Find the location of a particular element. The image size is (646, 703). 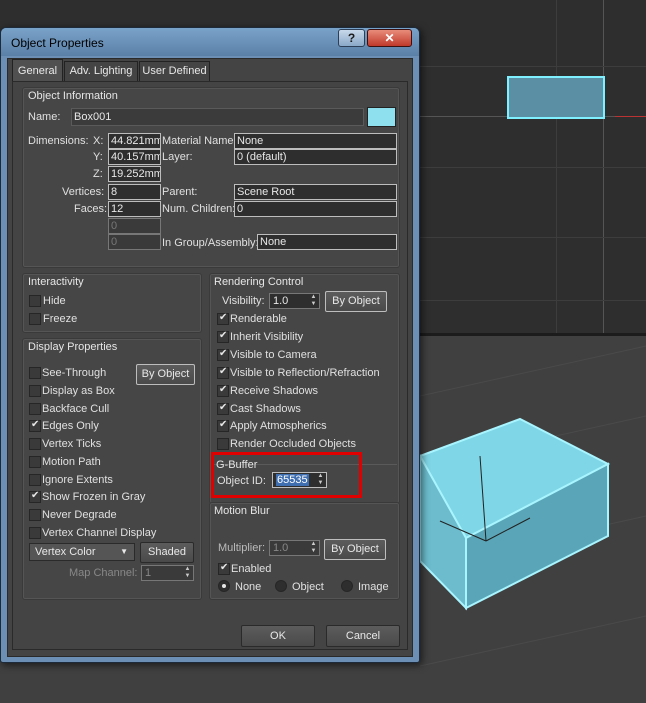

visibility-value: 1.0 is located at coordinates (281, 301).